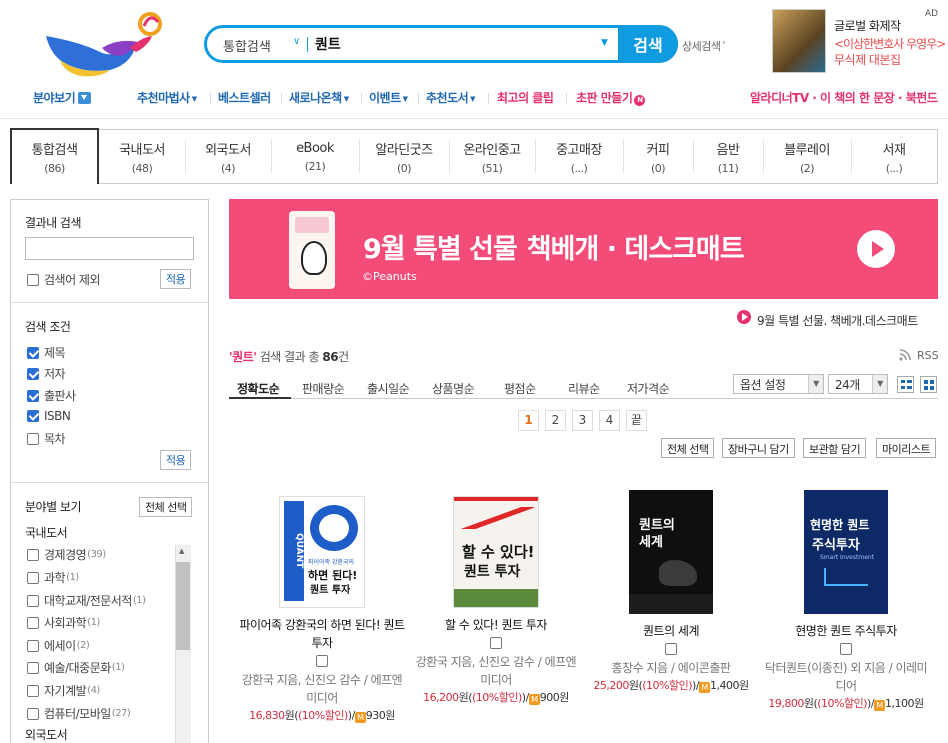  Describe the element at coordinates (86, 600) in the screenshot. I see `category-item: 대학교재/전문서적 (1)` at that location.